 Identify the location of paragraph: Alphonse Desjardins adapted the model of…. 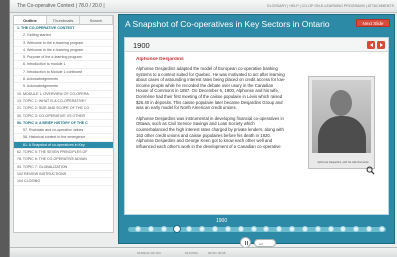
(211, 88).